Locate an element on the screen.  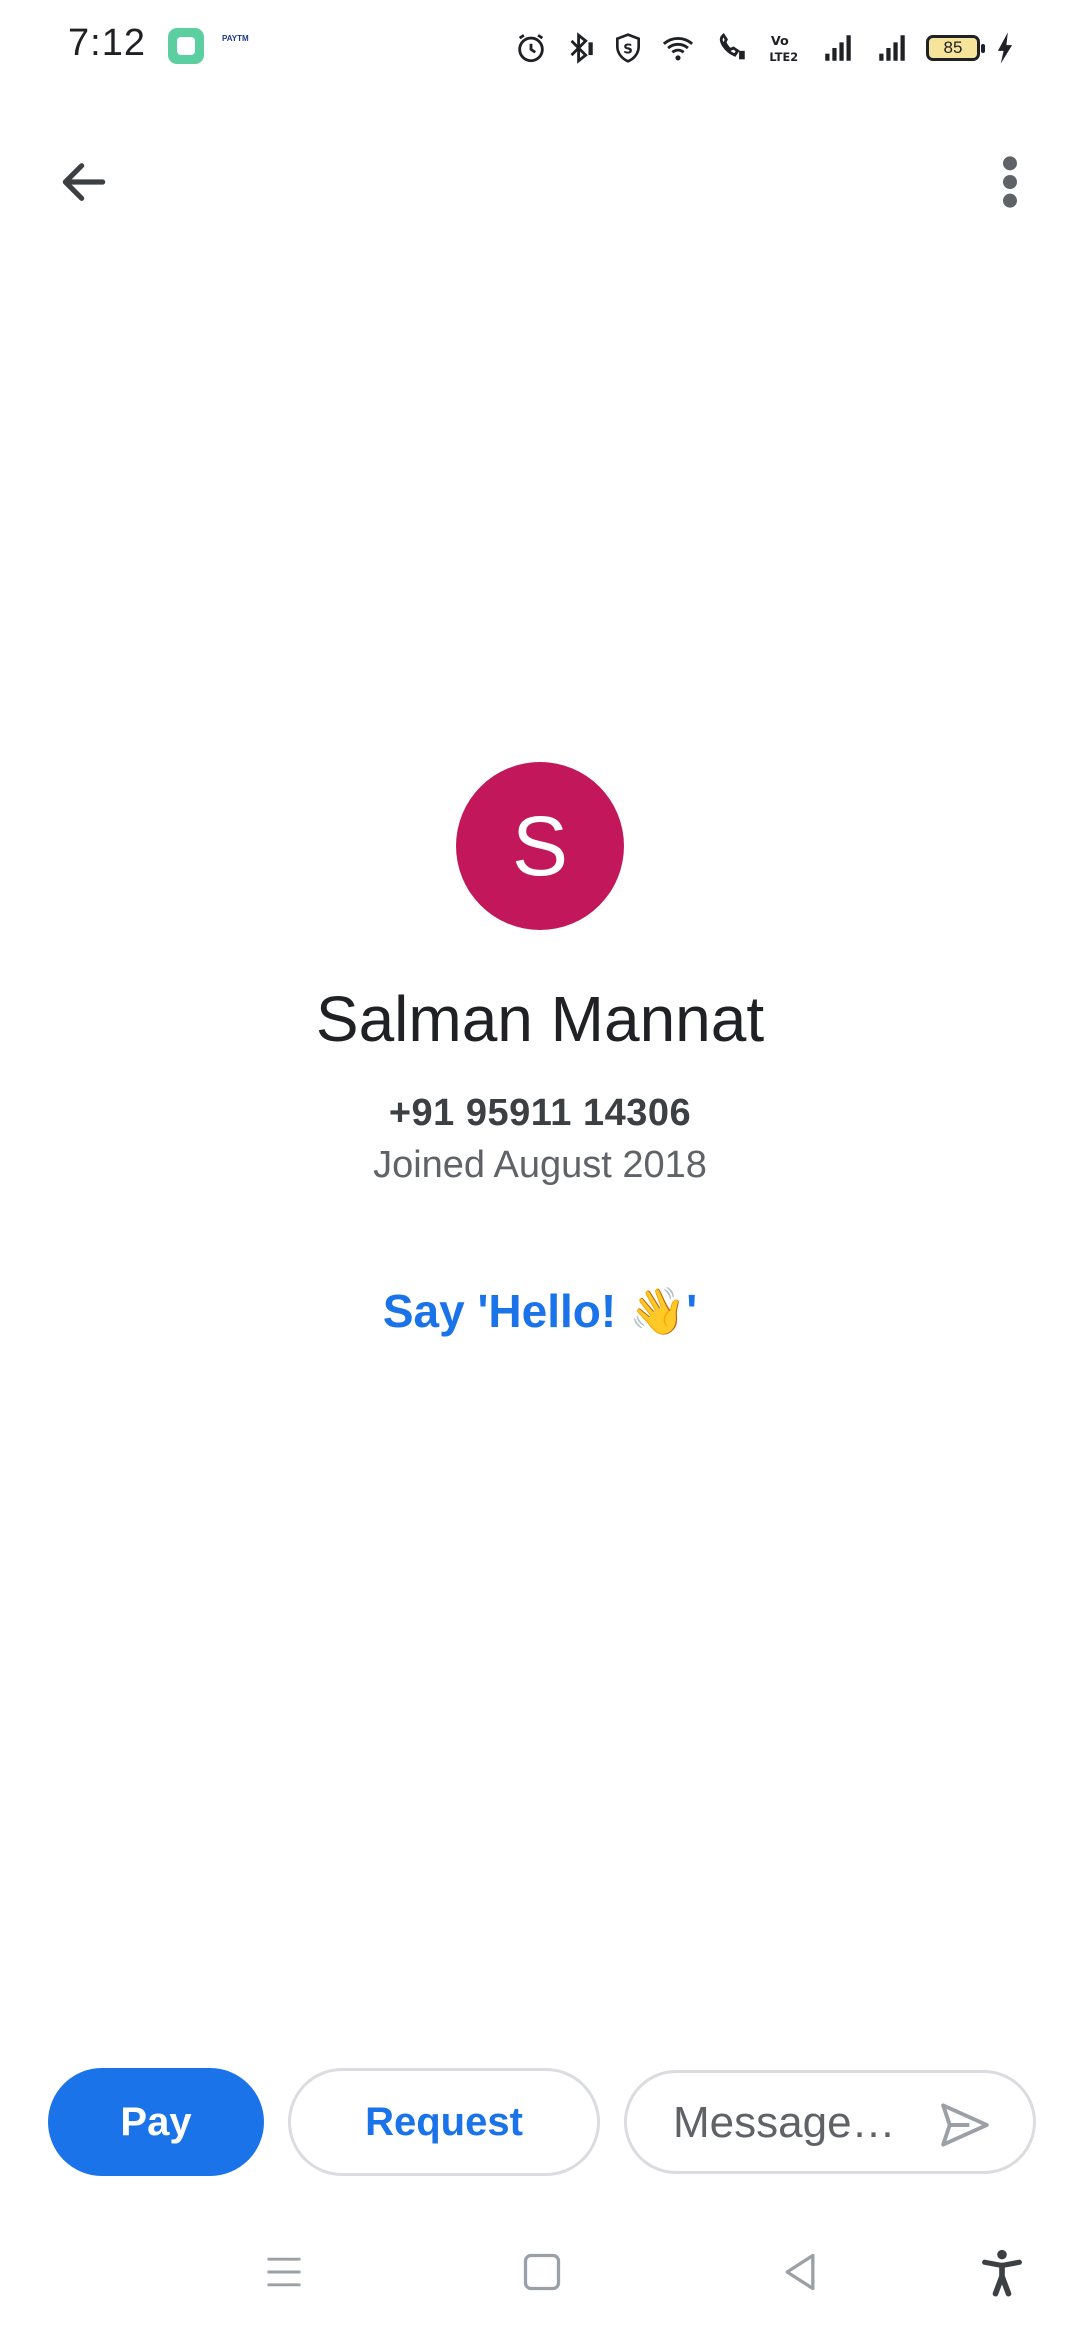
more-vert-icon is located at coordinates (1010, 182).